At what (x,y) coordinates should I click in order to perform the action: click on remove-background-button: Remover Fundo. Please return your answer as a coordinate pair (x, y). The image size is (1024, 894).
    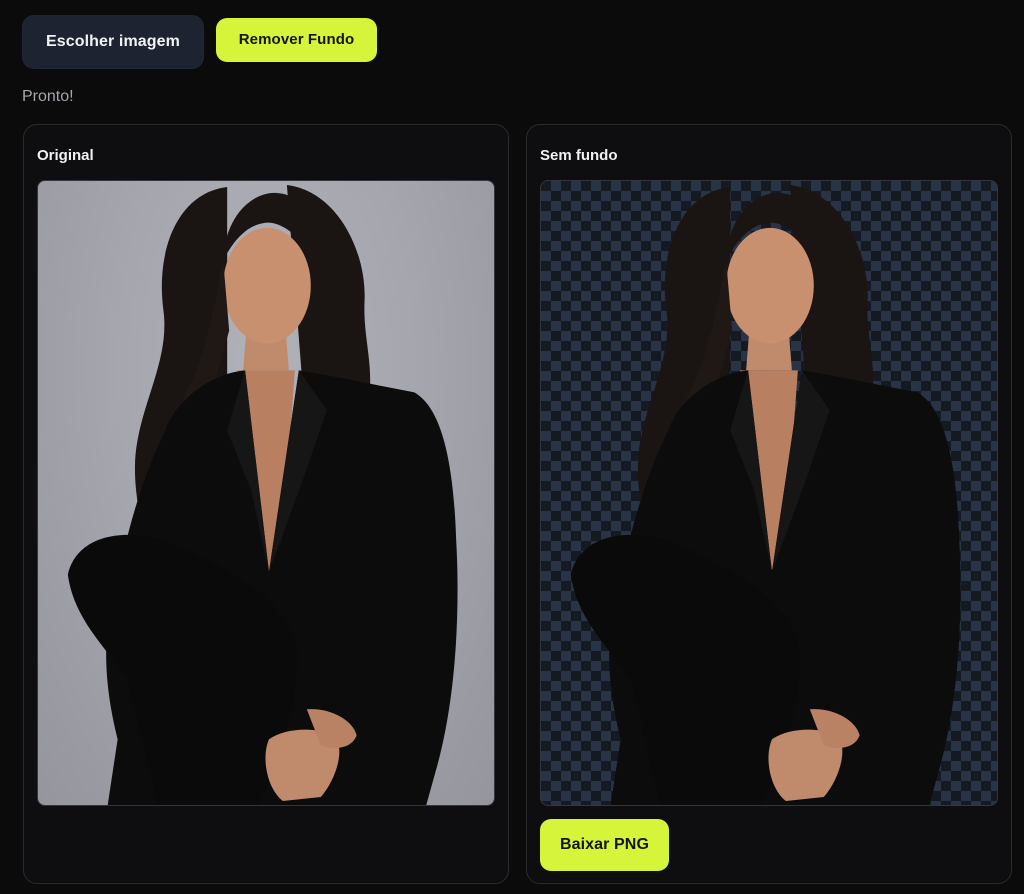
    Looking at the image, I should click on (296, 39).